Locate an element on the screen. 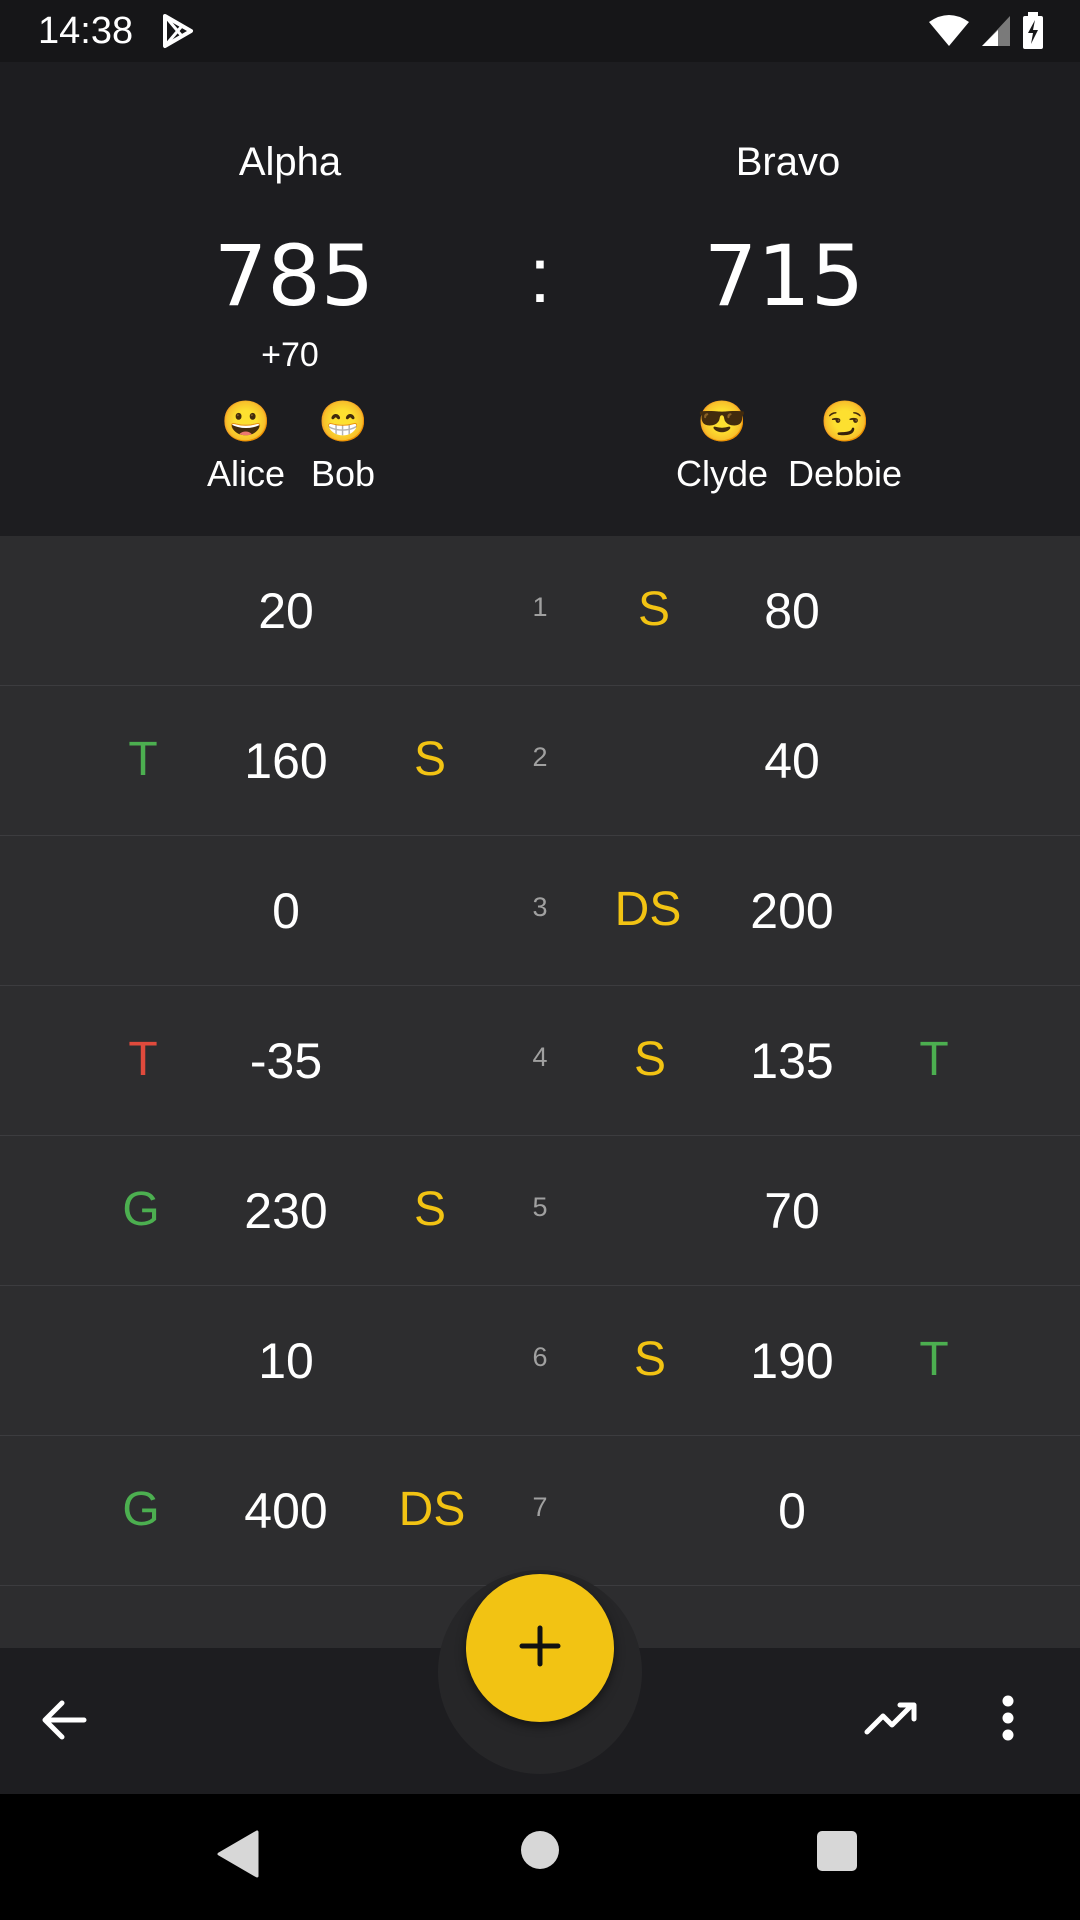  left-value: 400 is located at coordinates (286, 1511).